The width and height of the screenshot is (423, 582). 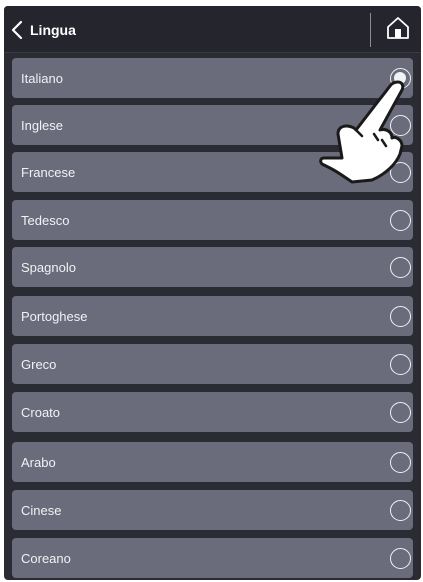 What do you see at coordinates (212, 510) in the screenshot?
I see `language-option-cinese: Cinese` at bounding box center [212, 510].